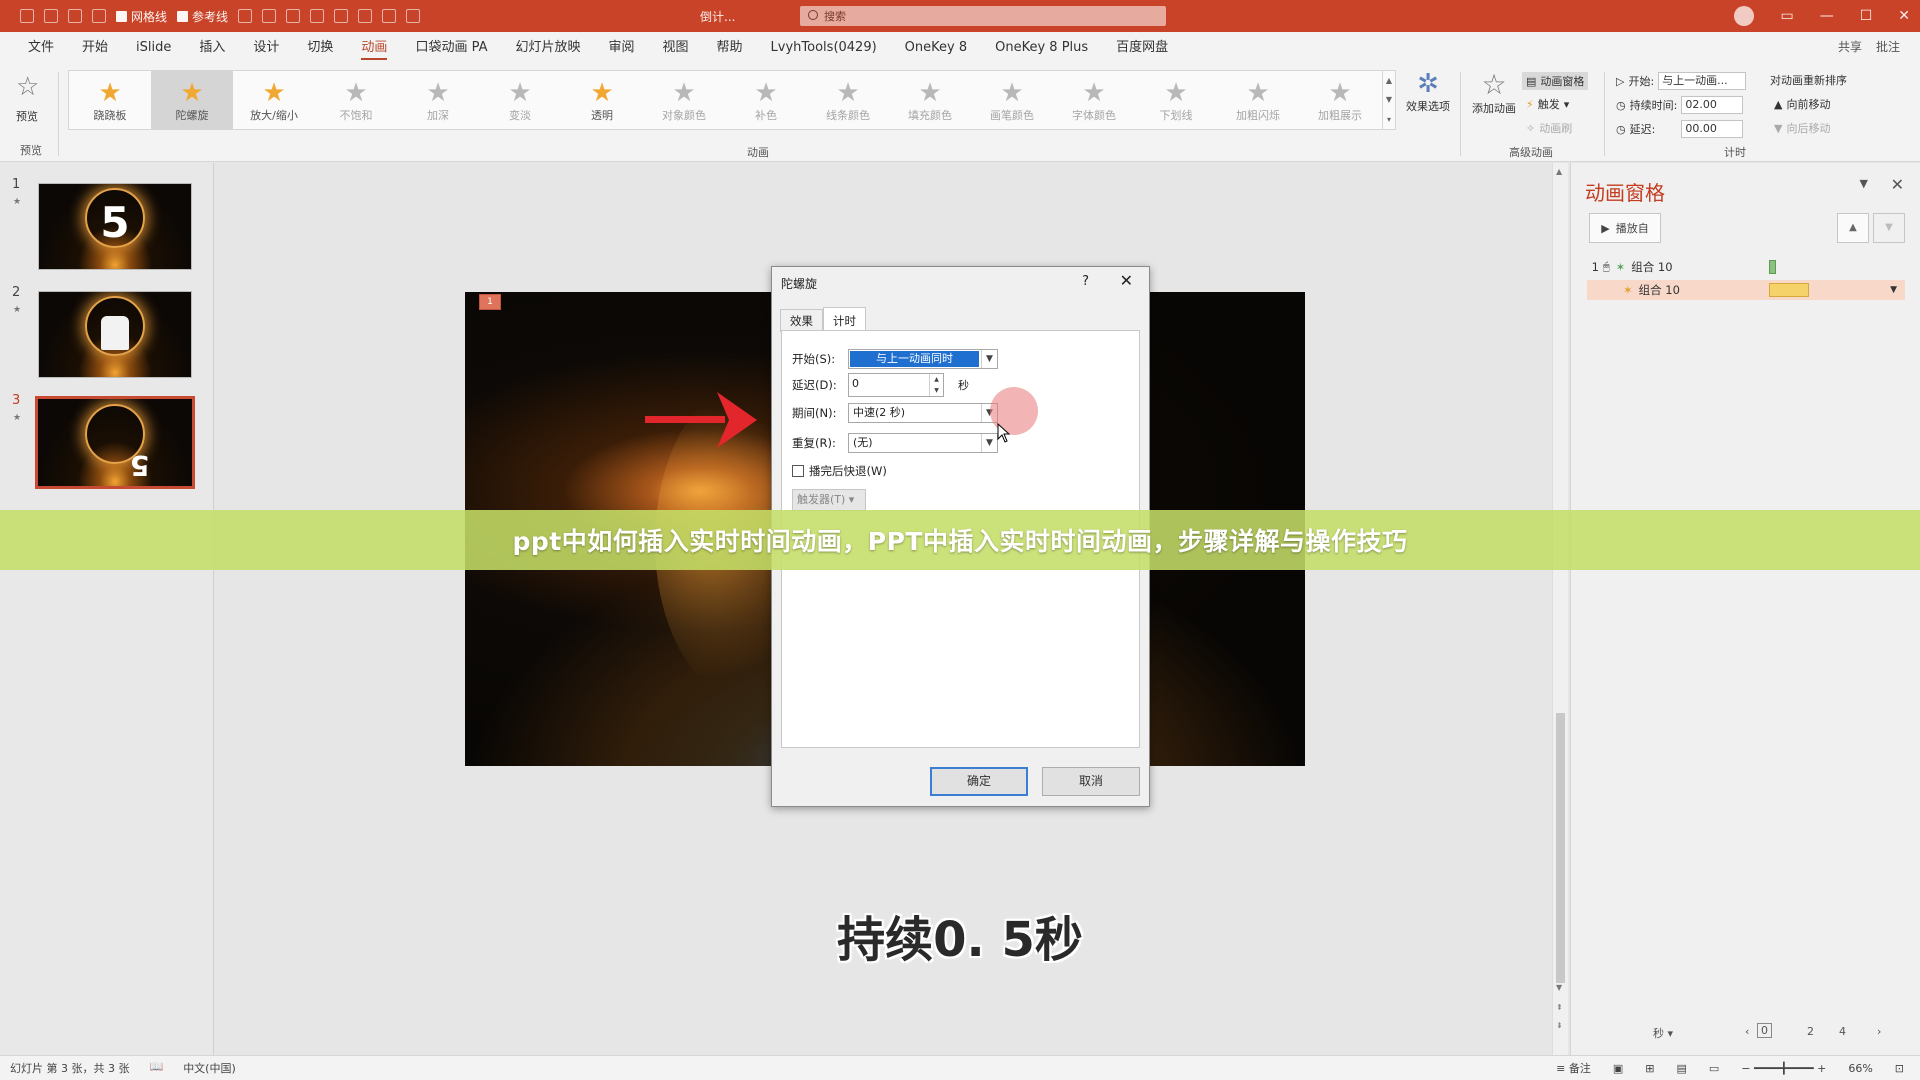 The image size is (1920, 1080). I want to click on align-left-icon, so click(245, 16).